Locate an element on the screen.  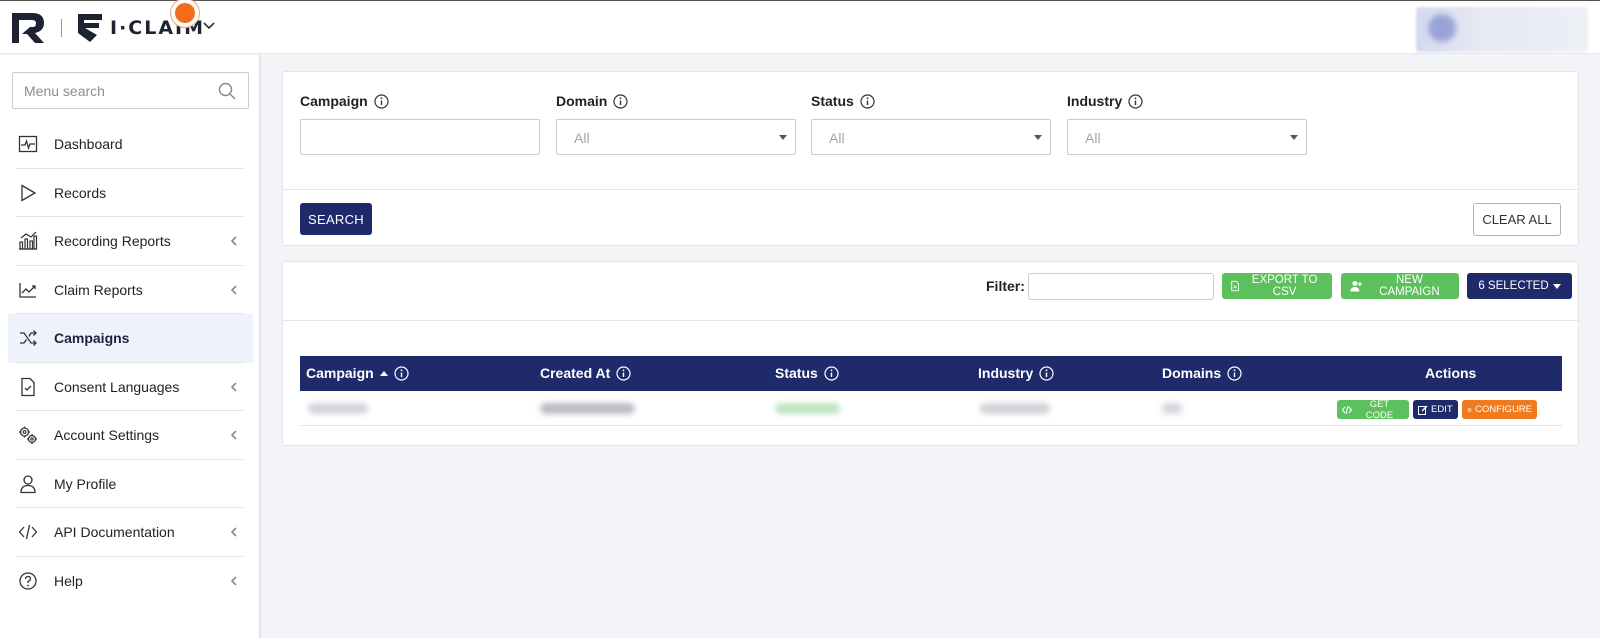
columns-selected-dropdown: 6 SELECTED is located at coordinates (1519, 286).